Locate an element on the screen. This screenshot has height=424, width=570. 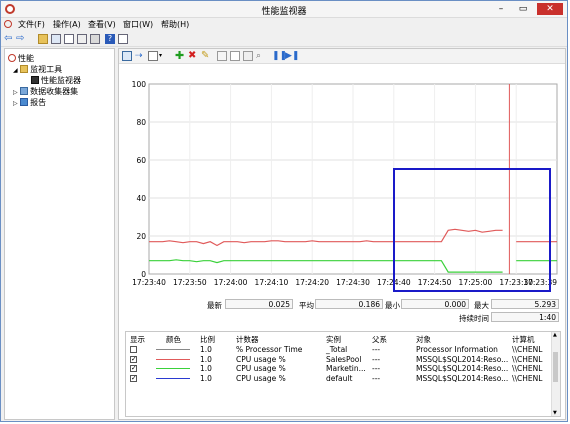
forward-icon: ⇨ is located at coordinates (21, 39).